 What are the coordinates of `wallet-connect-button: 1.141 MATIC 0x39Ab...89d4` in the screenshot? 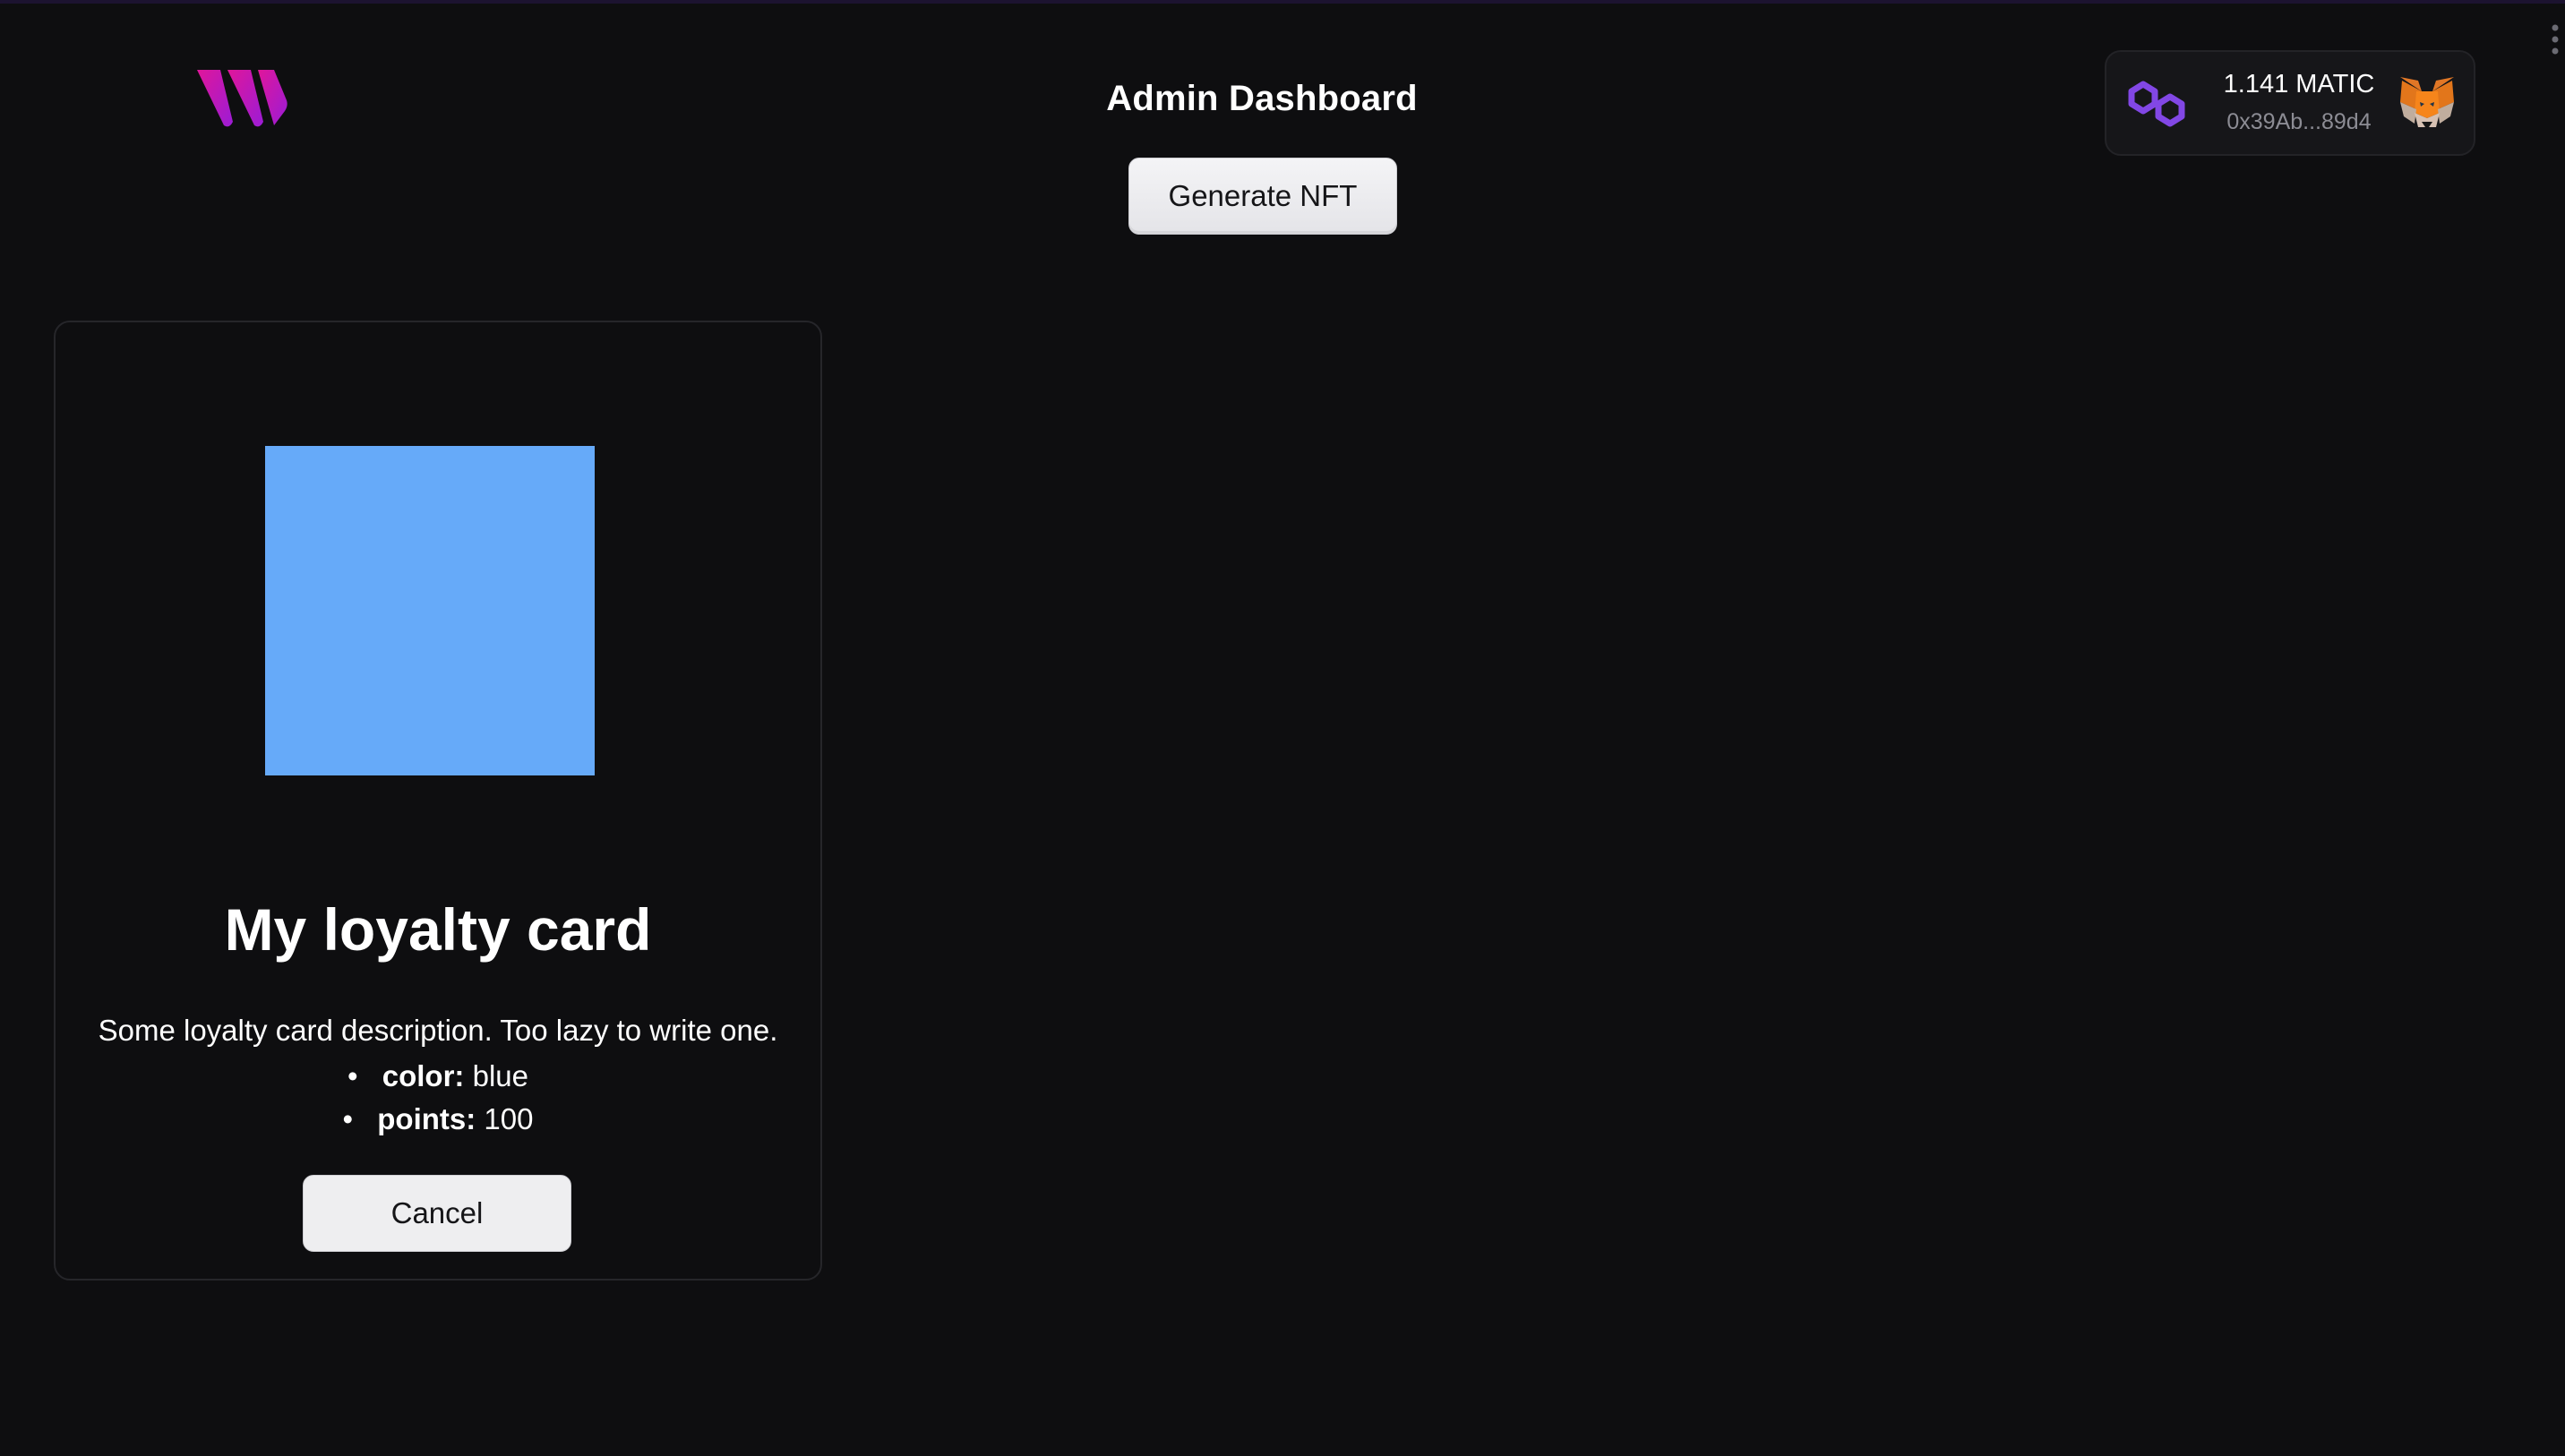 It's located at (2290, 103).